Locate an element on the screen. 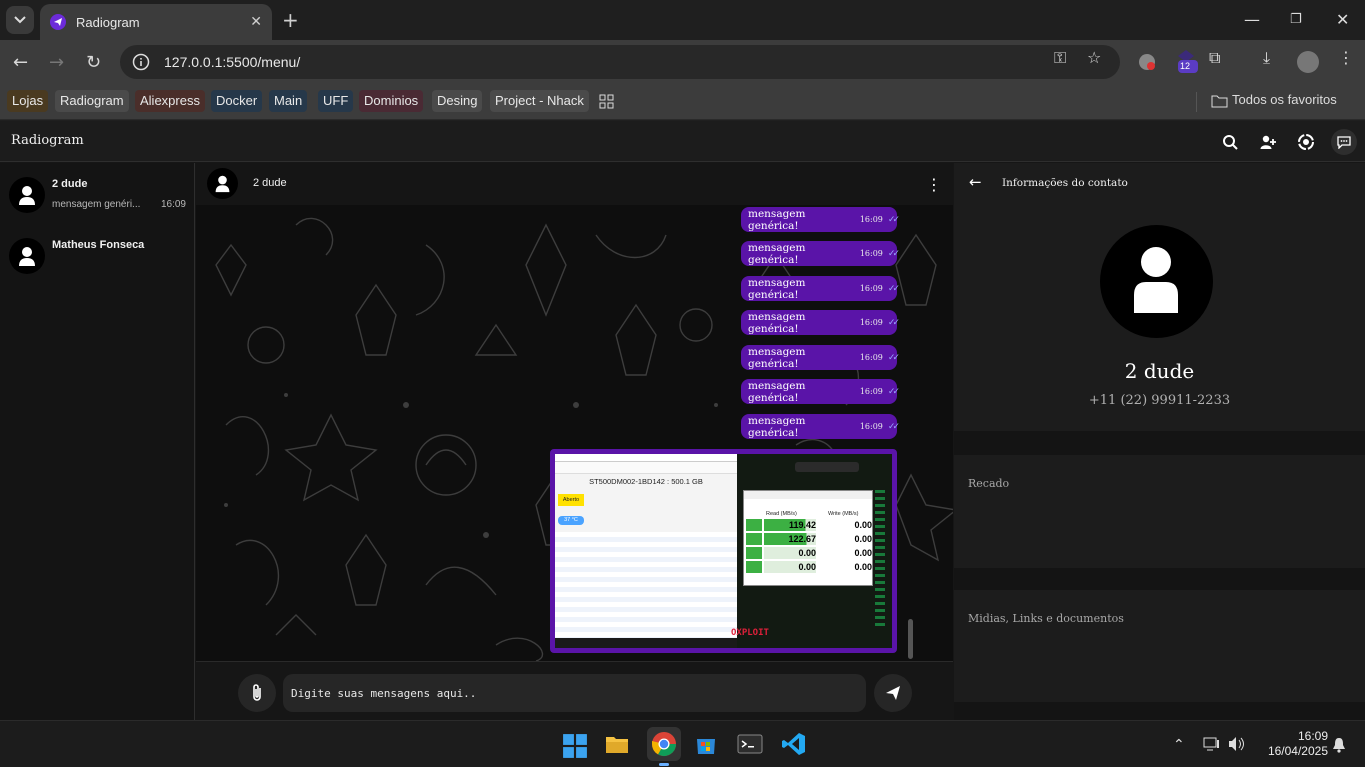 This screenshot has width=1365, height=767. add-contact-button is located at coordinates (1268, 142).